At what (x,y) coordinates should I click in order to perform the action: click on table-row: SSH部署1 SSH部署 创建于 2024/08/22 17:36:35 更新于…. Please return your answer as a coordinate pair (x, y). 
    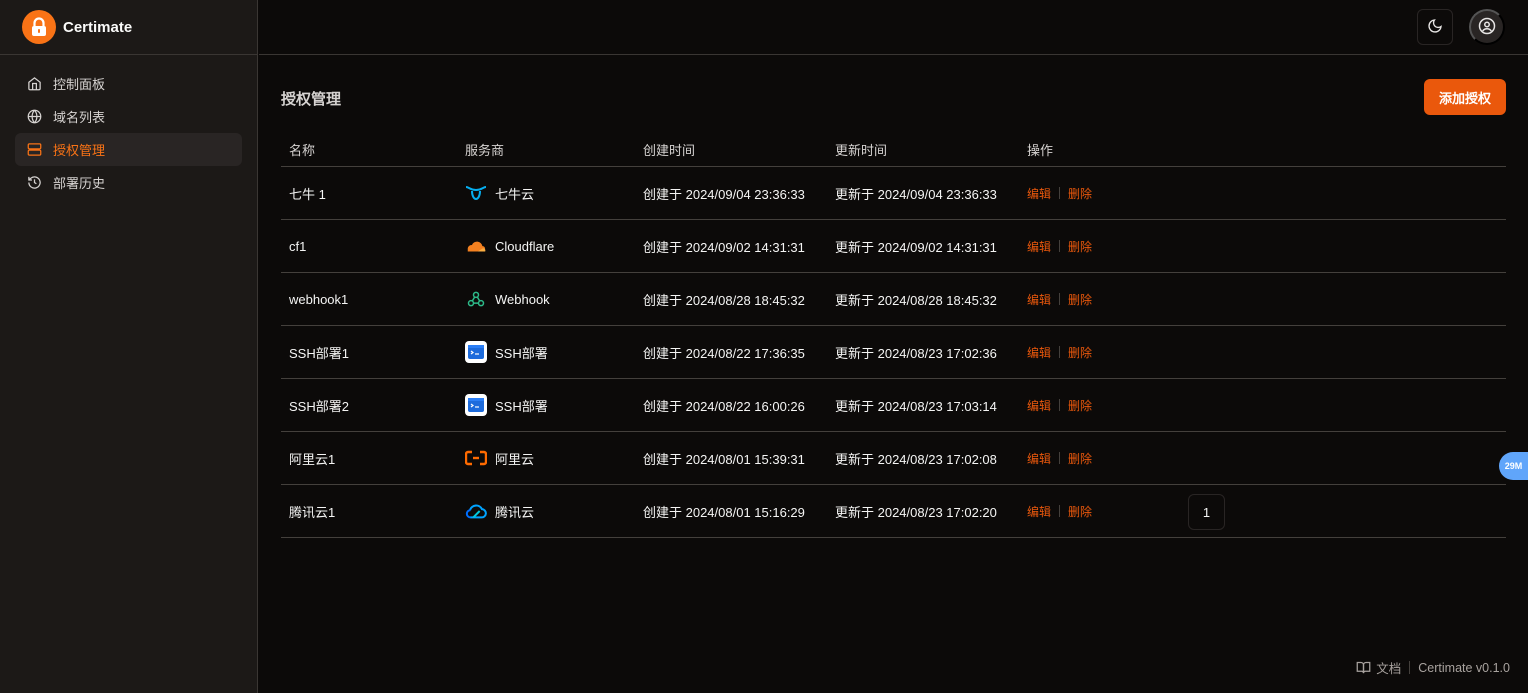
    Looking at the image, I should click on (893, 352).